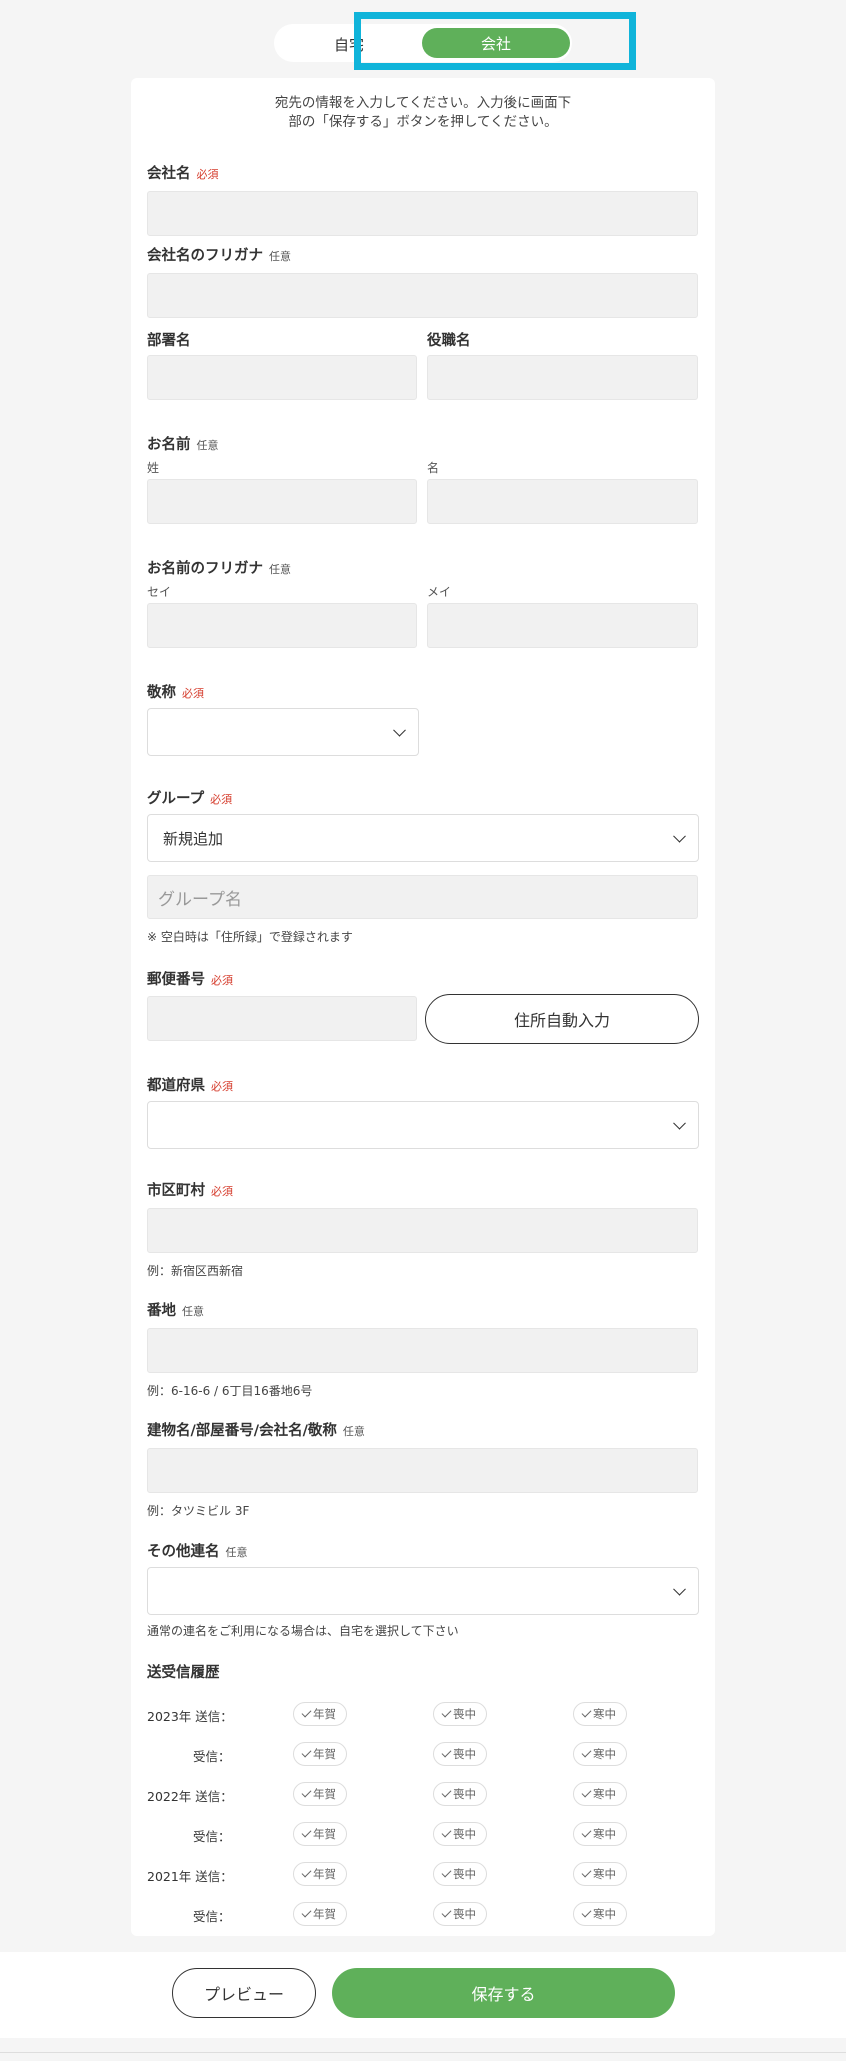 This screenshot has width=846, height=2061. What do you see at coordinates (439, 592) in the screenshot?
I see `mei-sublabel: メイ` at bounding box center [439, 592].